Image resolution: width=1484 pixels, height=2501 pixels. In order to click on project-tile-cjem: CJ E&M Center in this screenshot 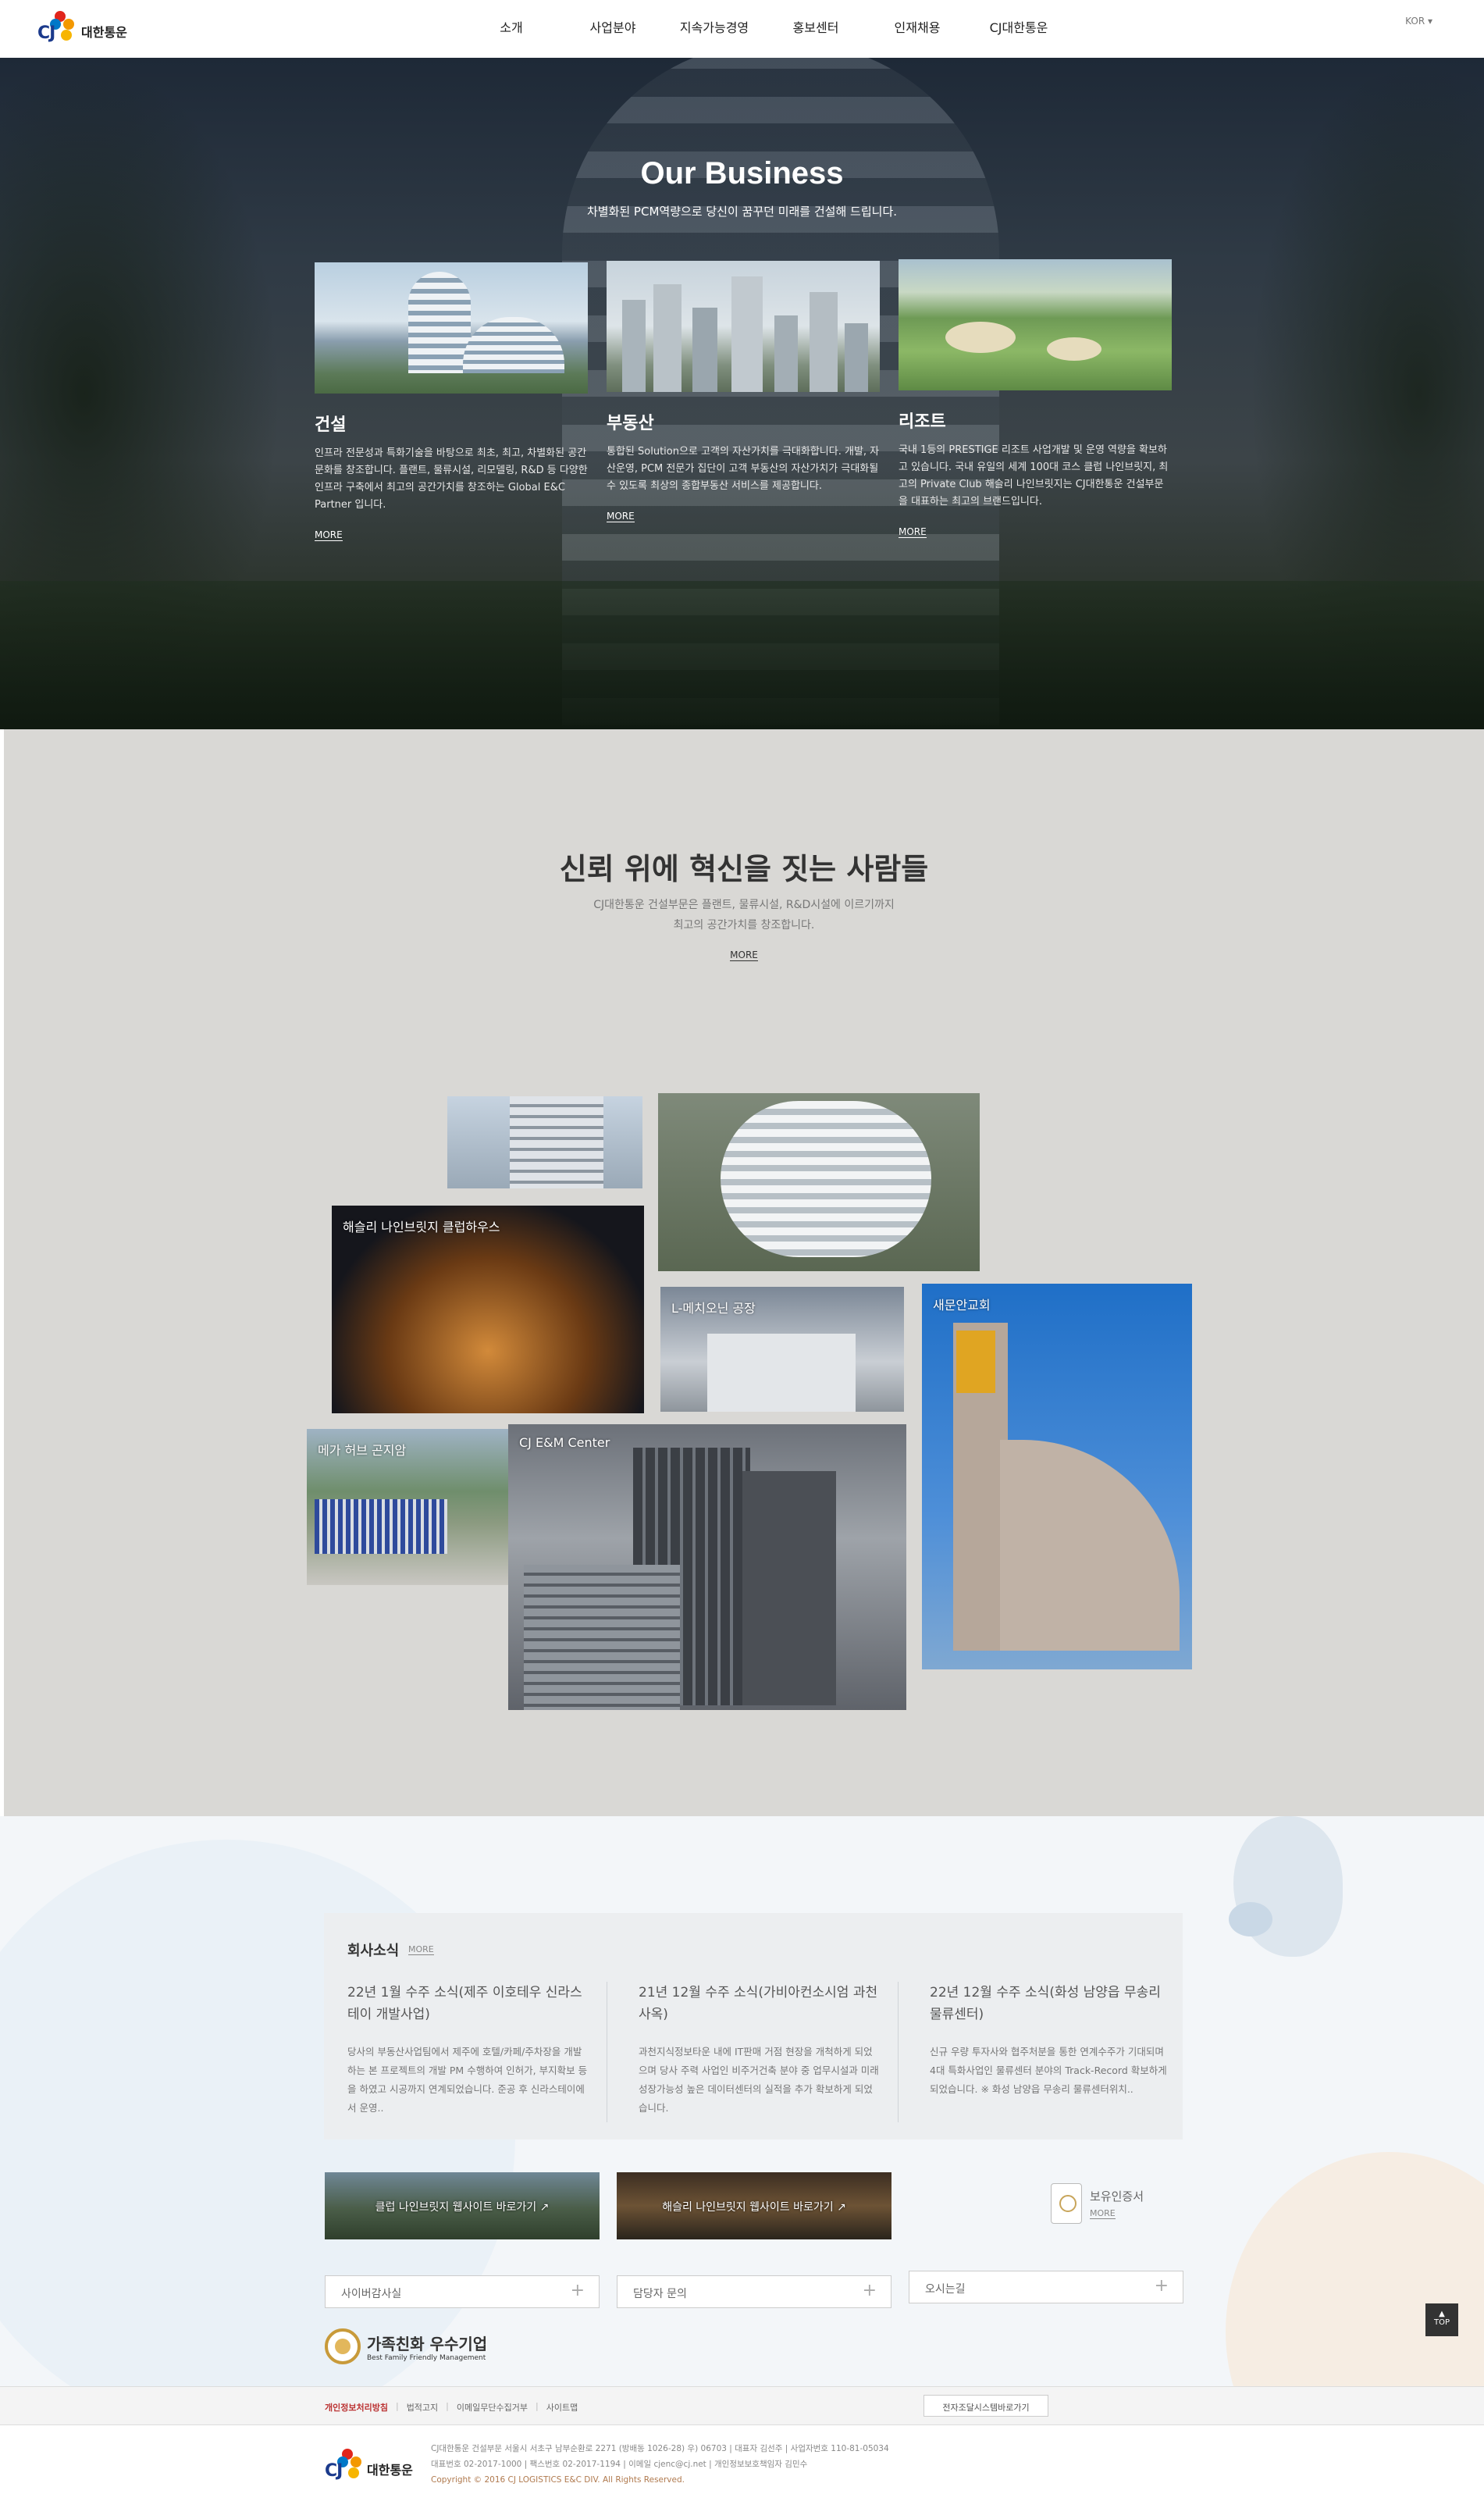, I will do `click(707, 1567)`.